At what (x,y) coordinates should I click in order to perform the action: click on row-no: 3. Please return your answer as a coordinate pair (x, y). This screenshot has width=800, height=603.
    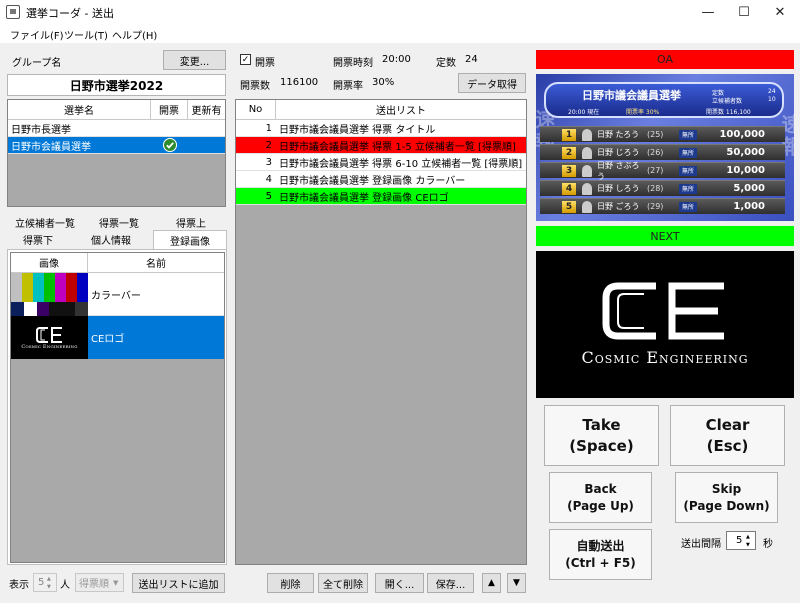
    Looking at the image, I should click on (268, 162).